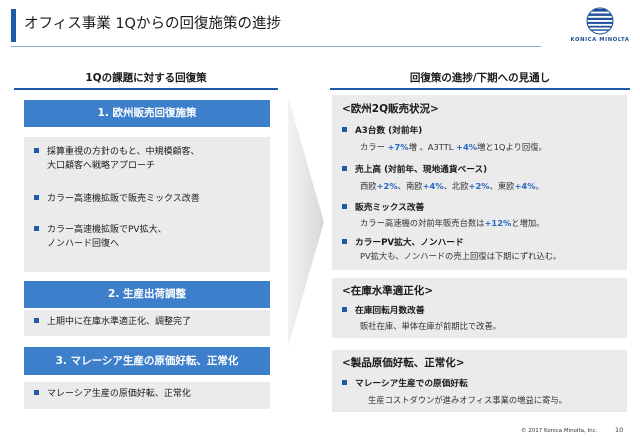 The height and width of the screenshot is (443, 640). What do you see at coordinates (152, 24) in the screenshot?
I see `page-title: オフィス事業 1Qからの回復施策の進捗` at bounding box center [152, 24].